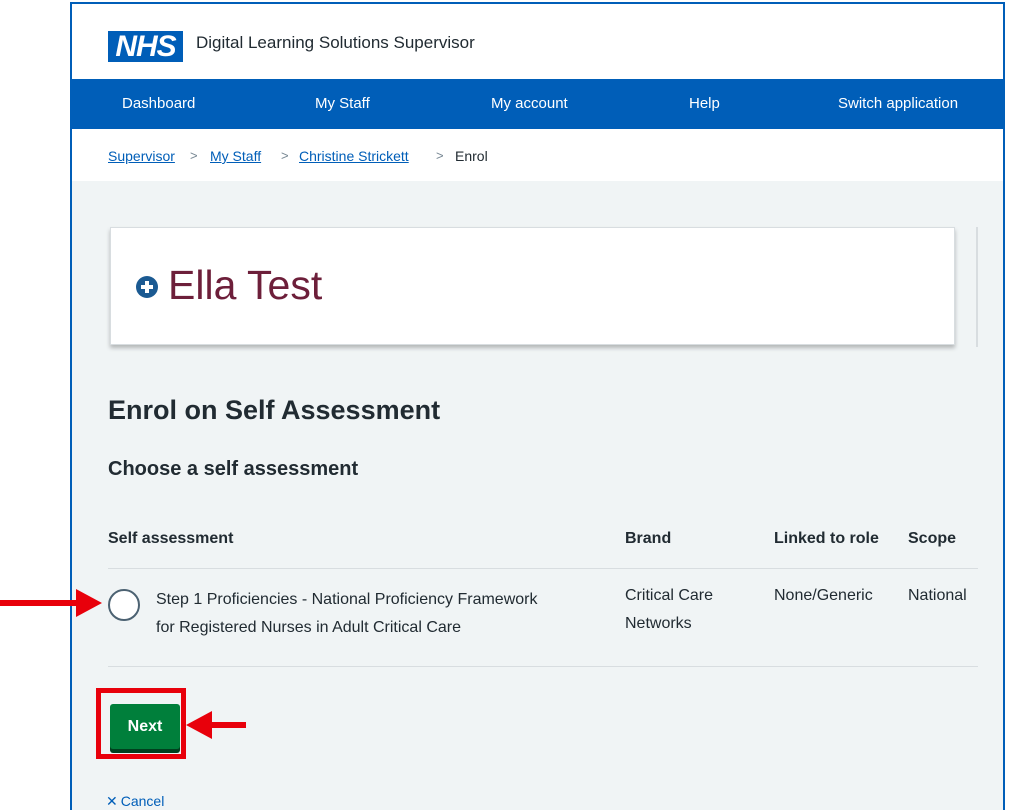 The width and height of the screenshot is (1009, 812). I want to click on banner-divider, so click(977, 287).